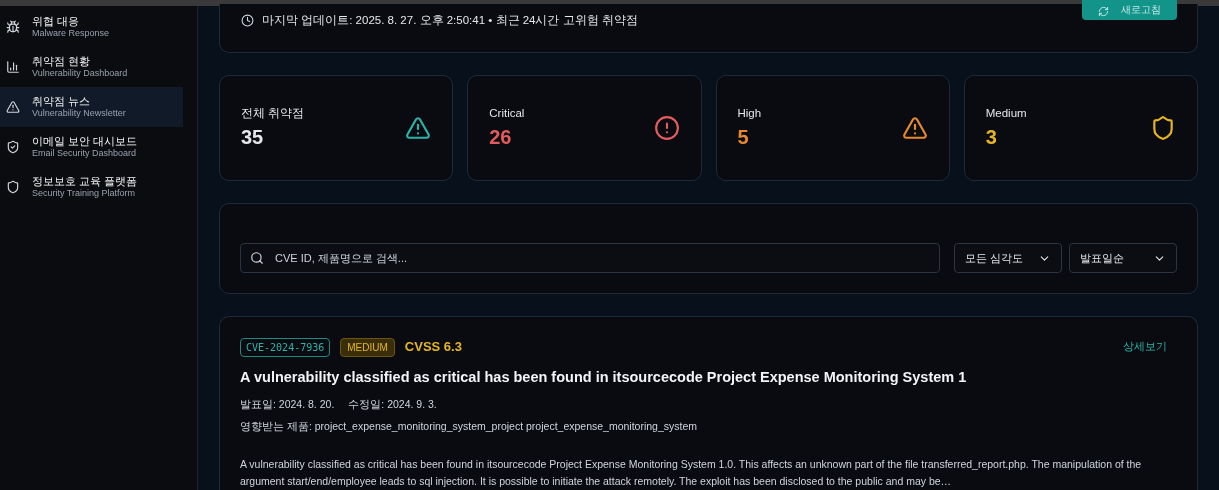 This screenshot has height=490, width=1219. I want to click on item-subtitle: Email Security Dashboard, so click(85, 154).